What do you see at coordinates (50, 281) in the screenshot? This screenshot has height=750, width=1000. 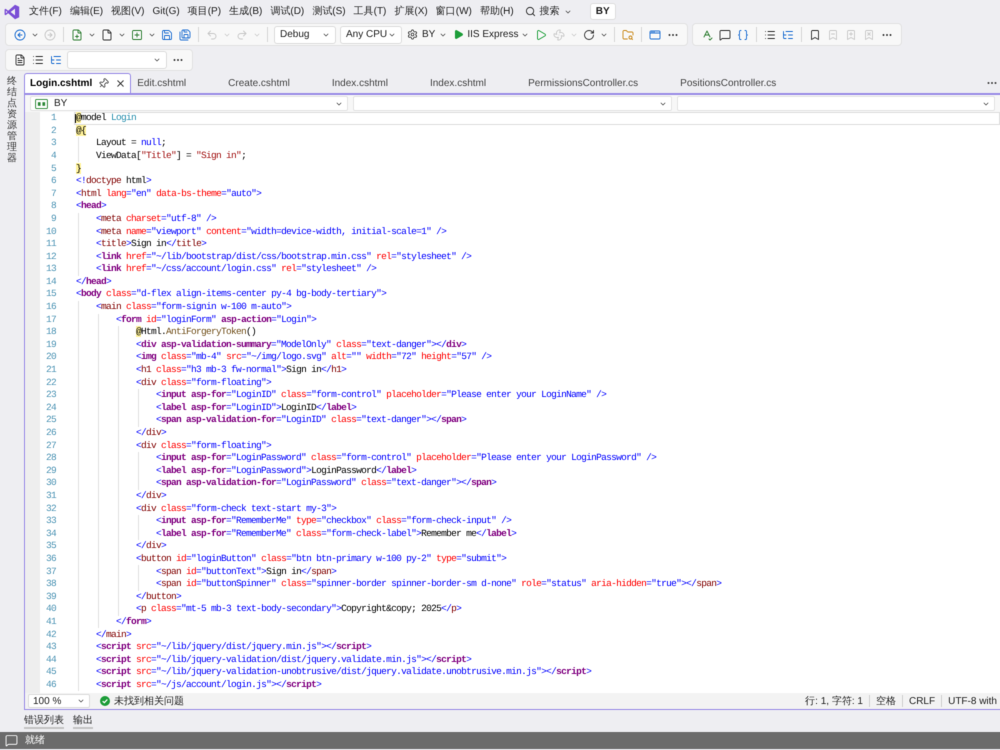 I see `line-number: 14` at bounding box center [50, 281].